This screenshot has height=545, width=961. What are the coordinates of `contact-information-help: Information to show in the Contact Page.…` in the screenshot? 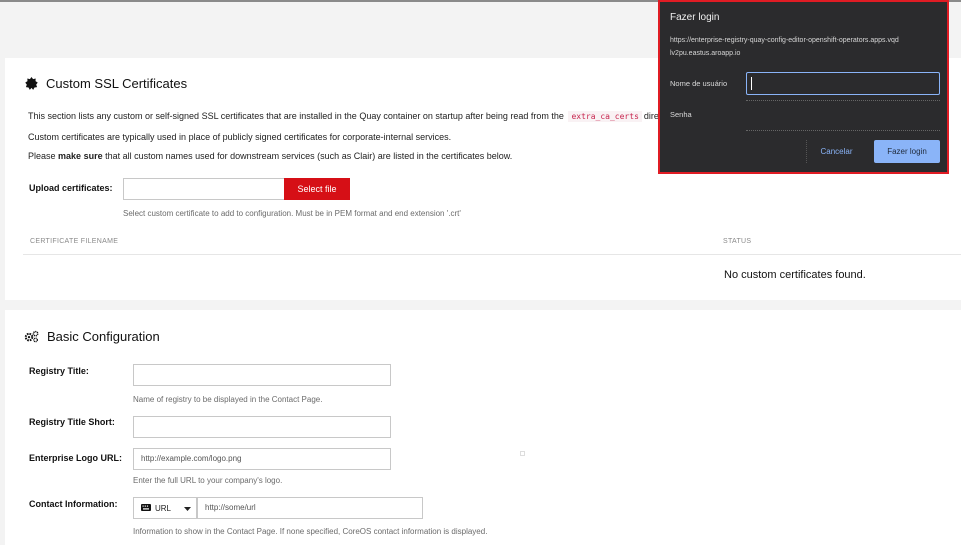 It's located at (310, 531).